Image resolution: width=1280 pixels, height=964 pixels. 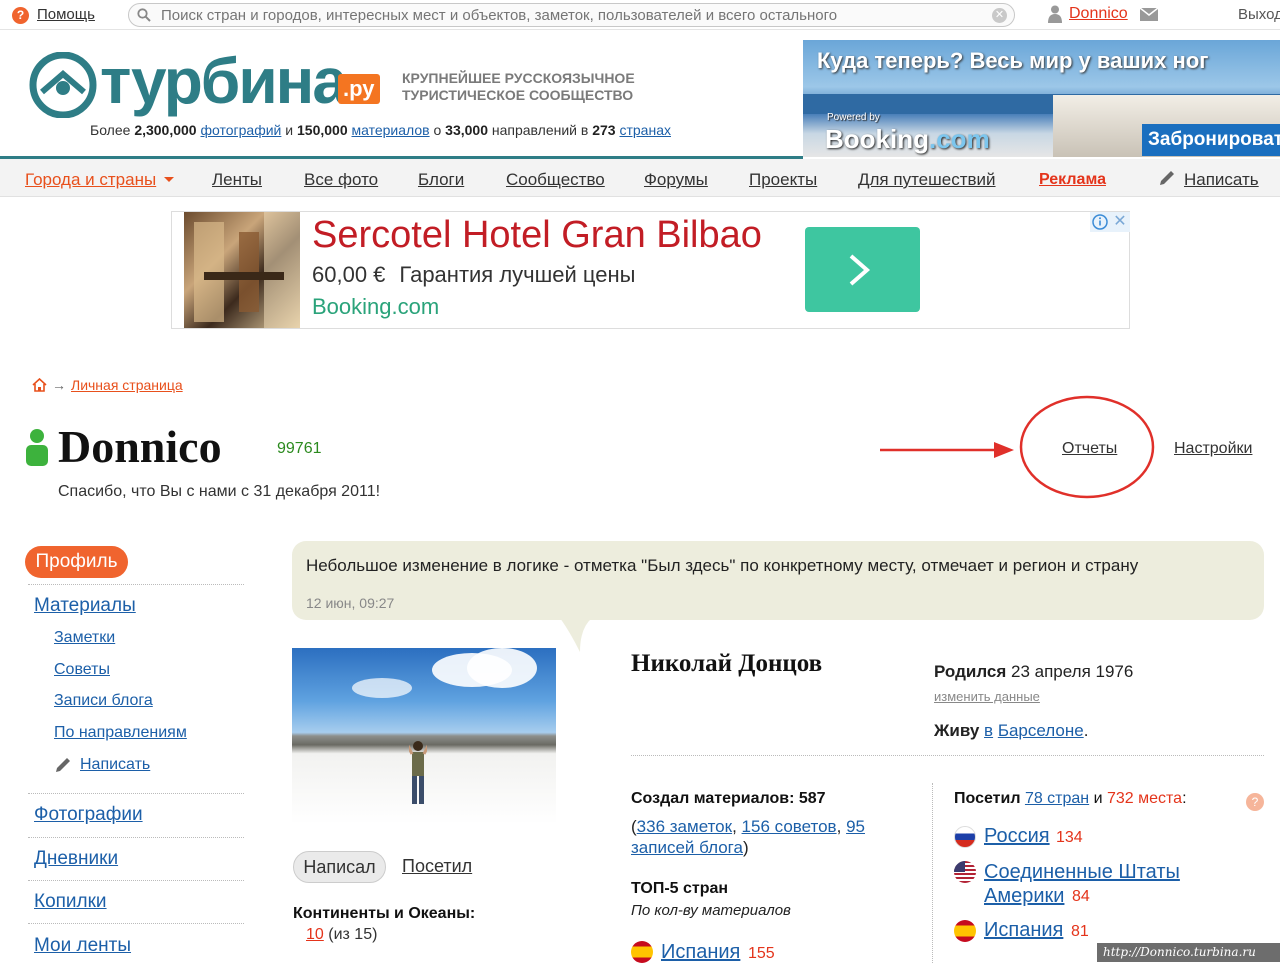 I want to click on stats-directions-count: 33,000, so click(x=466, y=130).